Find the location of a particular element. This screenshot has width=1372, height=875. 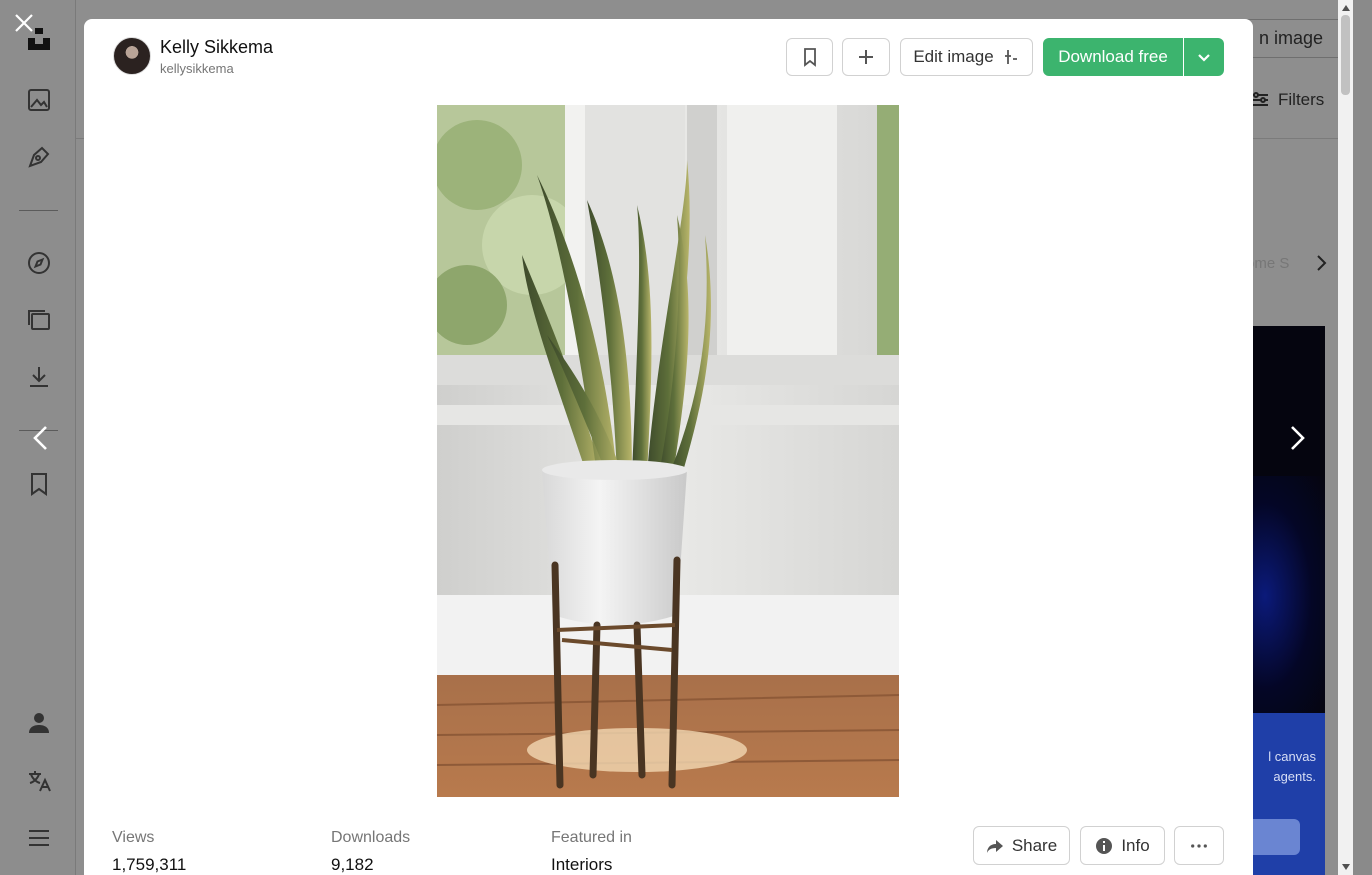

add-to-collection-button is located at coordinates (866, 57).